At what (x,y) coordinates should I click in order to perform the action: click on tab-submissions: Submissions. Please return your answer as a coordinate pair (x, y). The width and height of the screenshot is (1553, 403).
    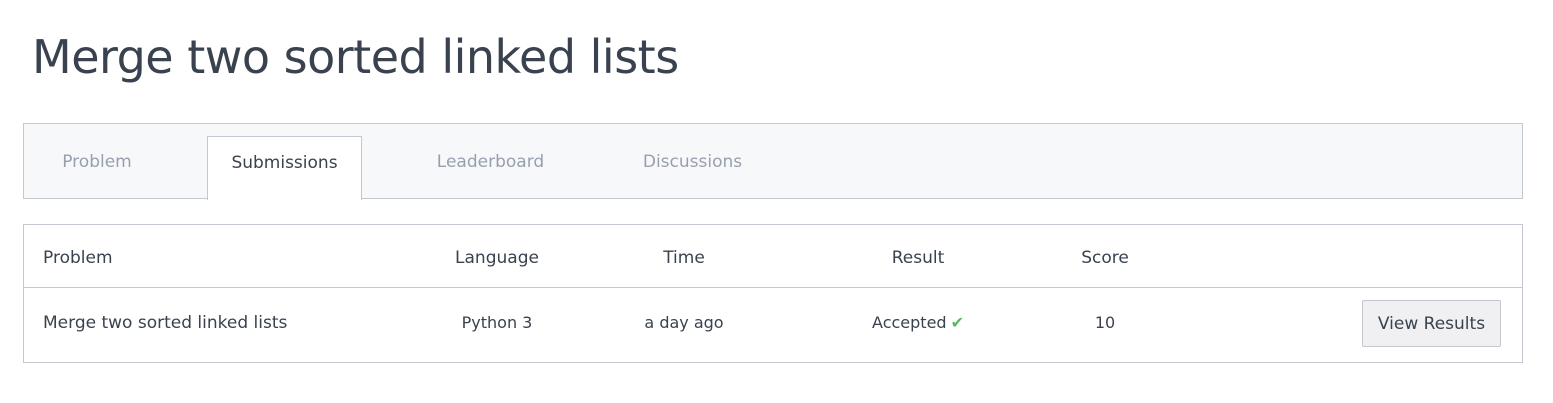
    Looking at the image, I should click on (284, 168).